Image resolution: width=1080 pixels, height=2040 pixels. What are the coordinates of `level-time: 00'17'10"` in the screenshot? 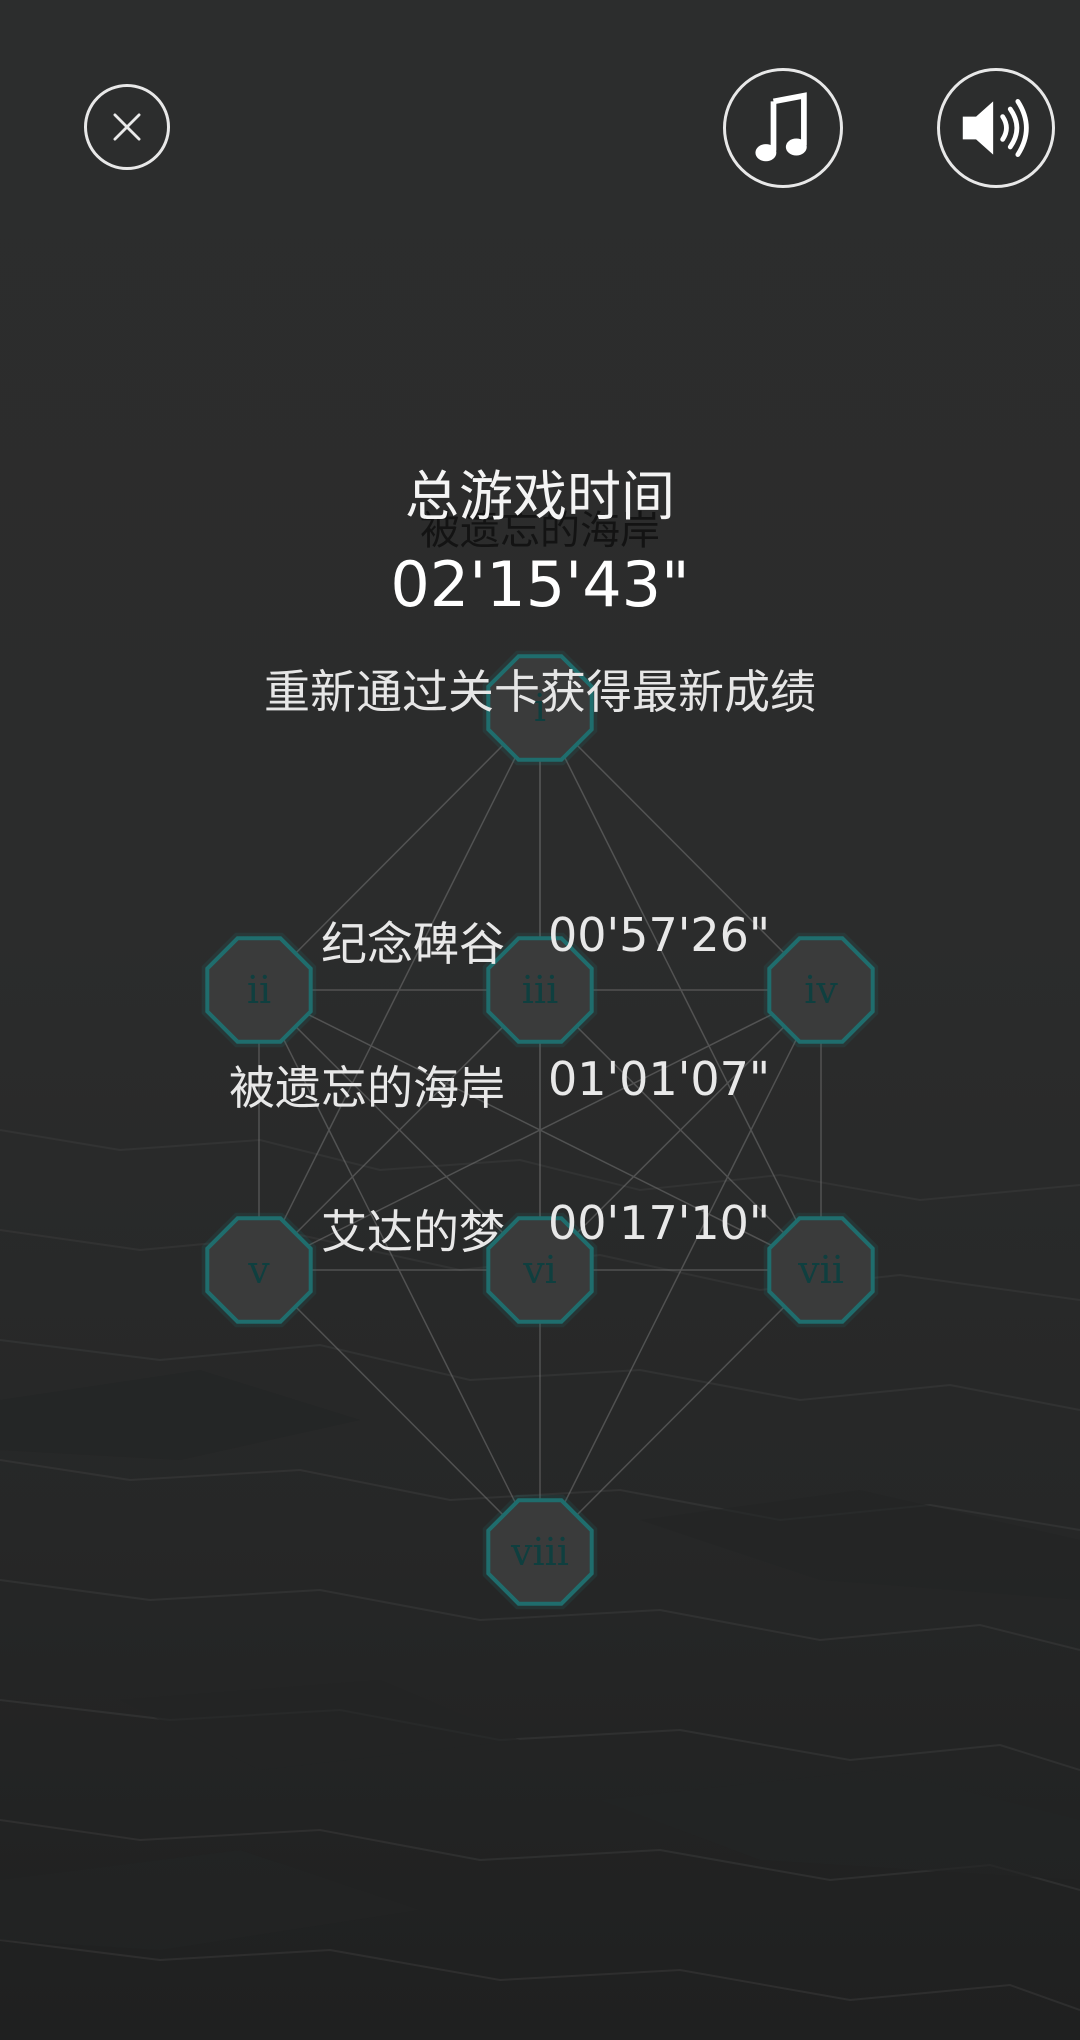 It's located at (659, 1223).